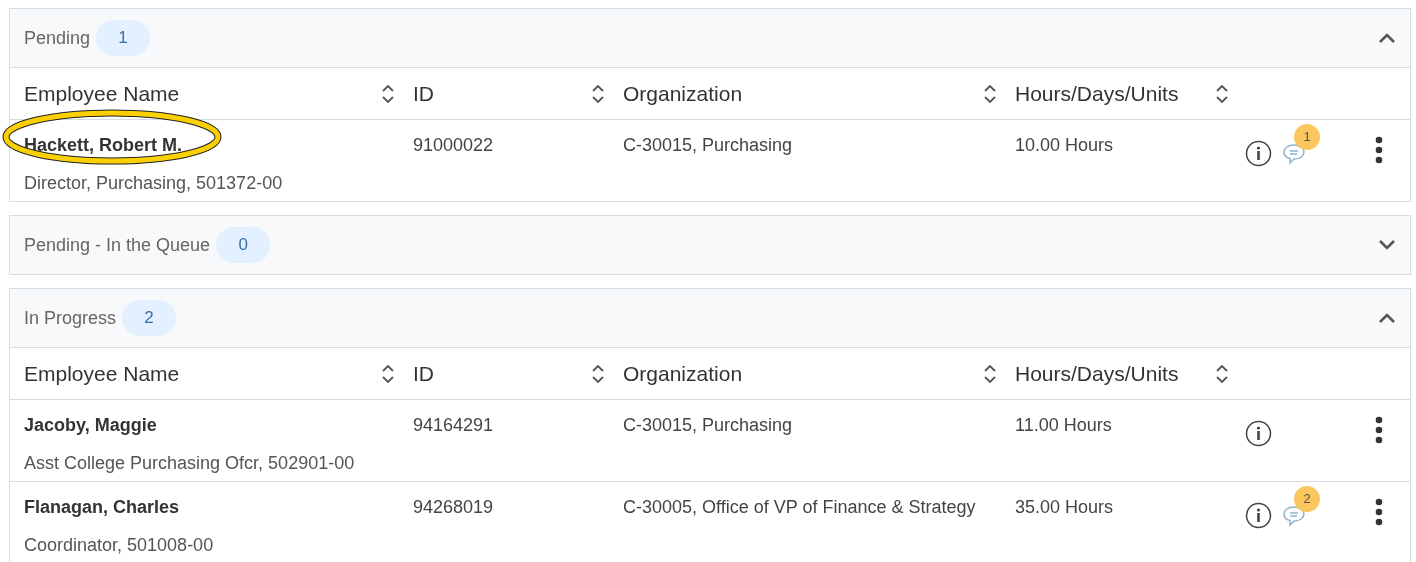 This screenshot has height=562, width=1416. What do you see at coordinates (70, 318) in the screenshot?
I see `section-title: In Progress` at bounding box center [70, 318].